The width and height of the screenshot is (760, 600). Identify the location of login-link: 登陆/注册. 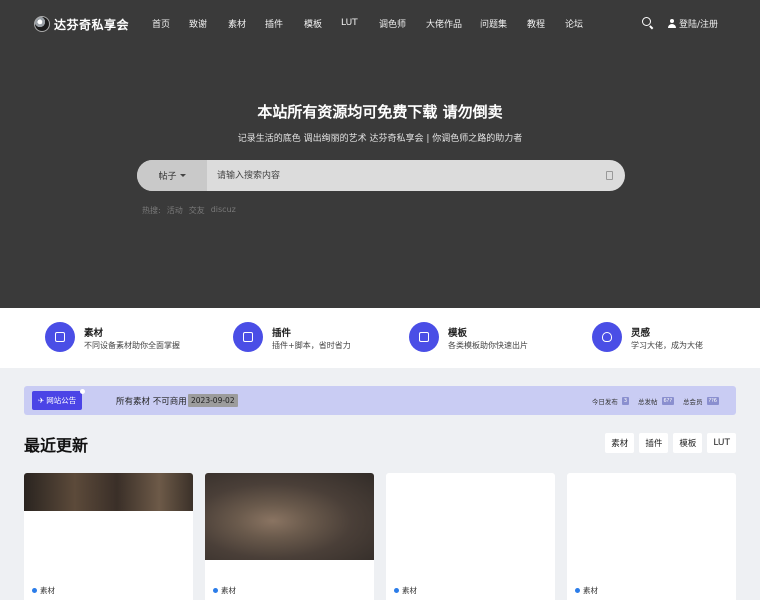
(692, 23).